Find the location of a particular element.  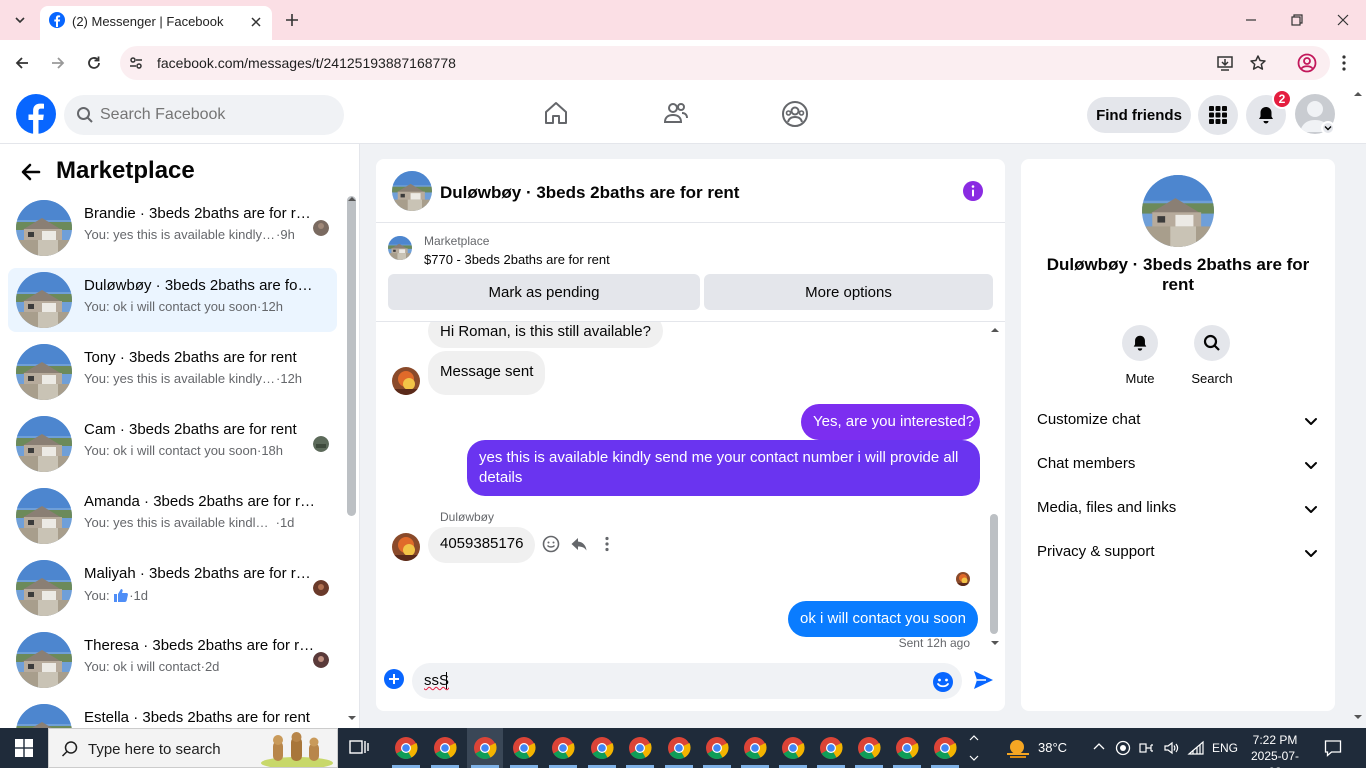

search-in-chat-button: Search is located at coordinates (1212, 355).